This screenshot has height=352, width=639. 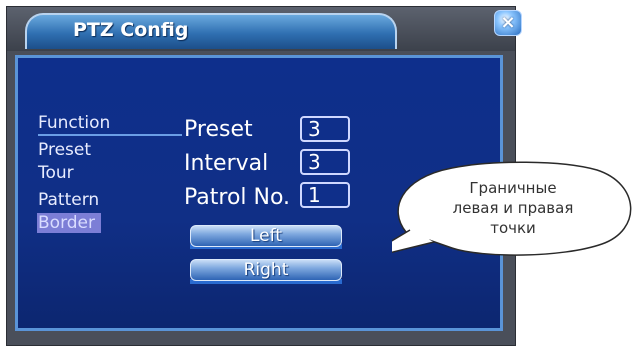 I want to click on preset-label: Preset, so click(x=218, y=129).